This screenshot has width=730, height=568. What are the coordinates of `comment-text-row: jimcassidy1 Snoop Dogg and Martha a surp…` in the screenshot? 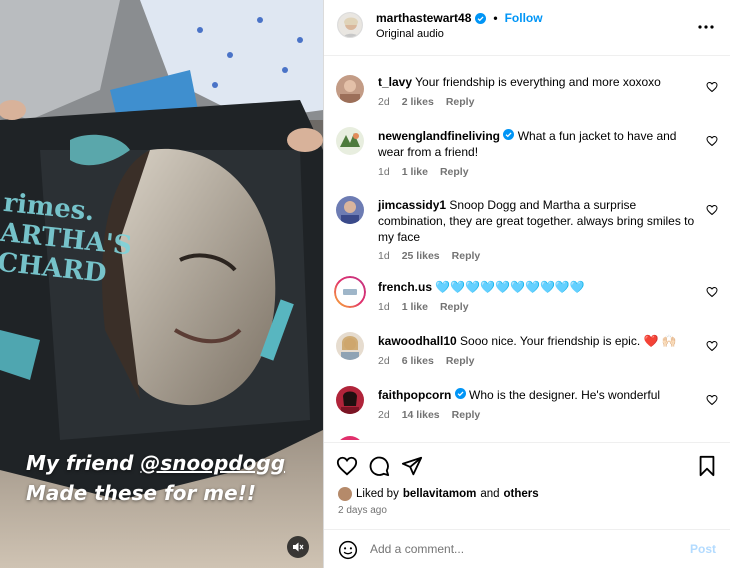 It's located at (538, 221).